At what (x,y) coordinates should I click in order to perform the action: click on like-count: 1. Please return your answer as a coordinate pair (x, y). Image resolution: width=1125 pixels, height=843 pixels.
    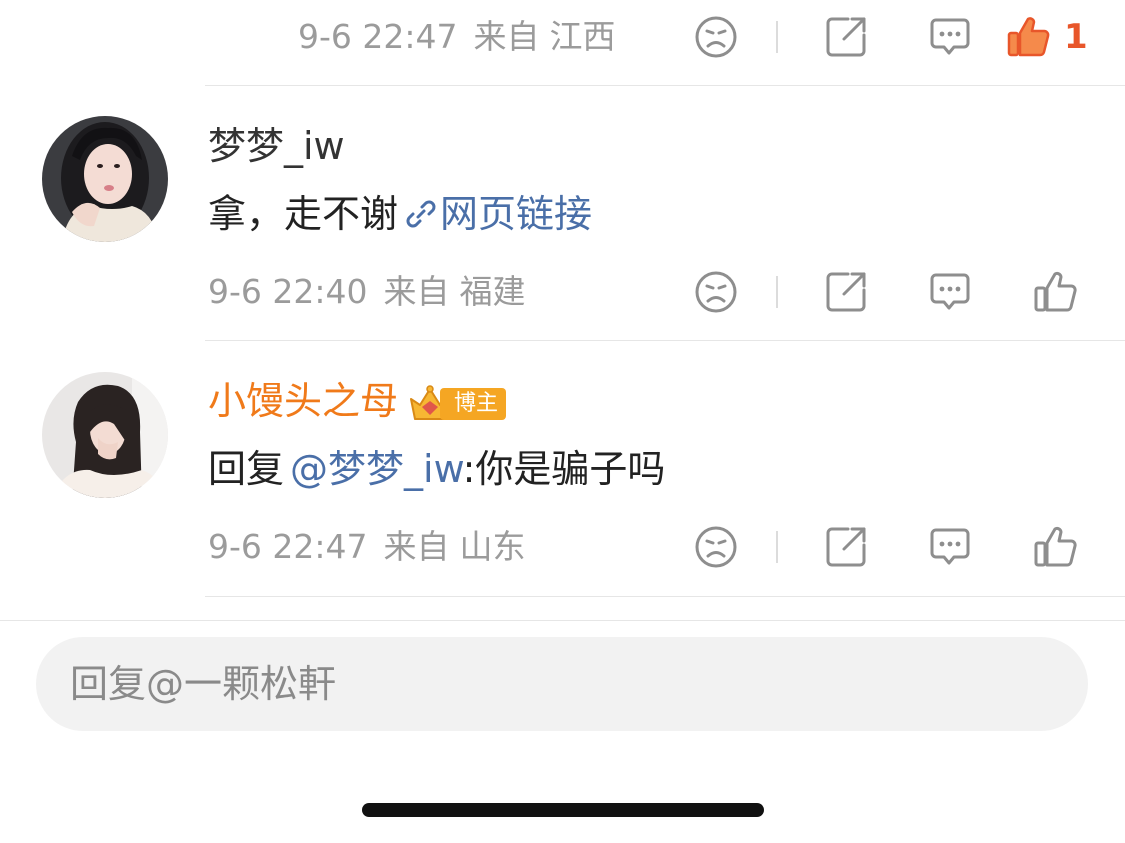
    Looking at the image, I should click on (1076, 37).